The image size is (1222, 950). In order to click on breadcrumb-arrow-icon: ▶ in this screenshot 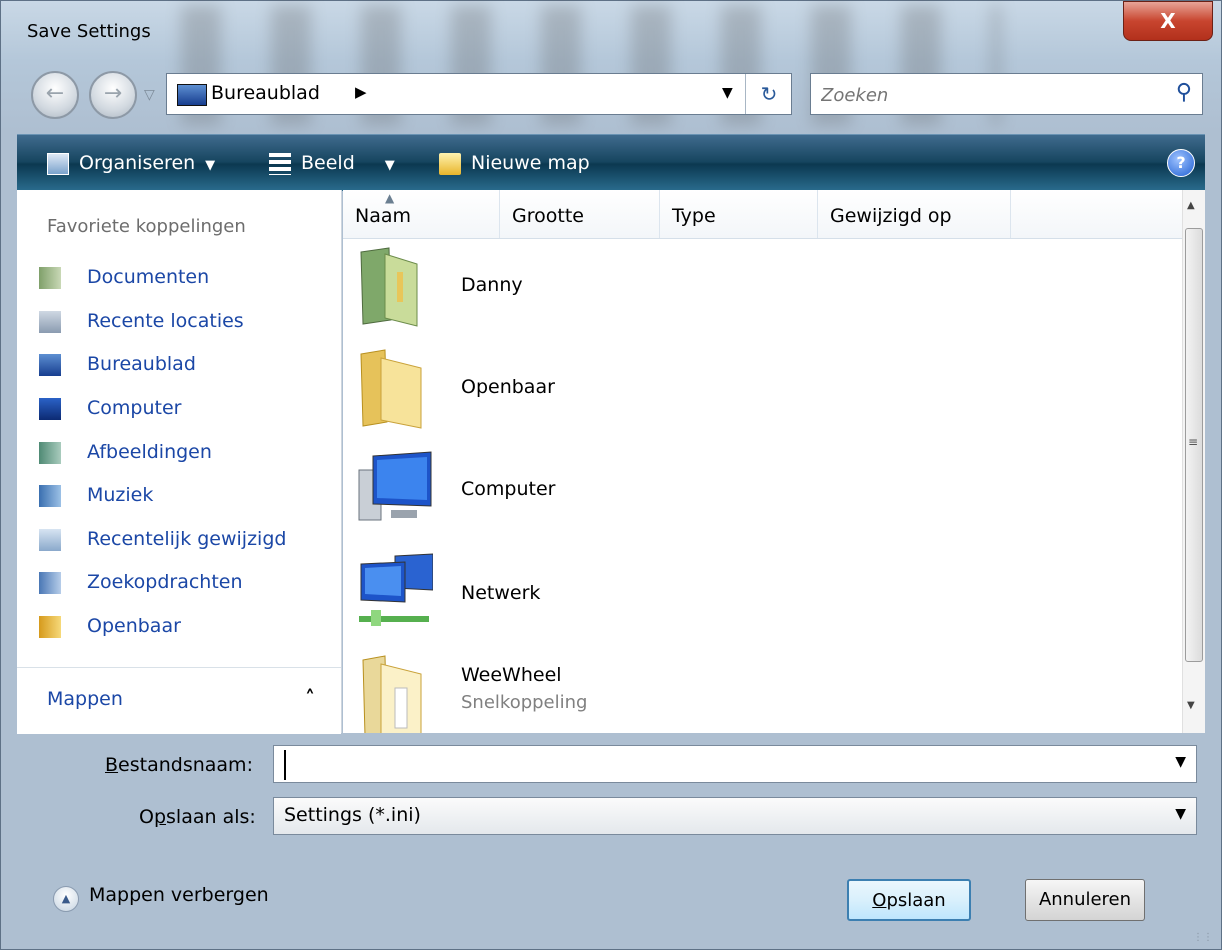, I will do `click(361, 92)`.